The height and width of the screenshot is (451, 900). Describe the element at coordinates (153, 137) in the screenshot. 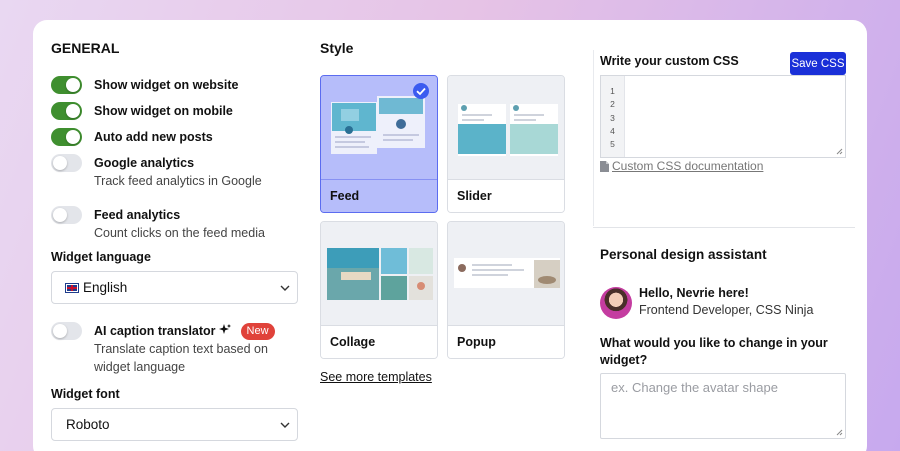

I see `toggle-label: Auto add new posts` at that location.